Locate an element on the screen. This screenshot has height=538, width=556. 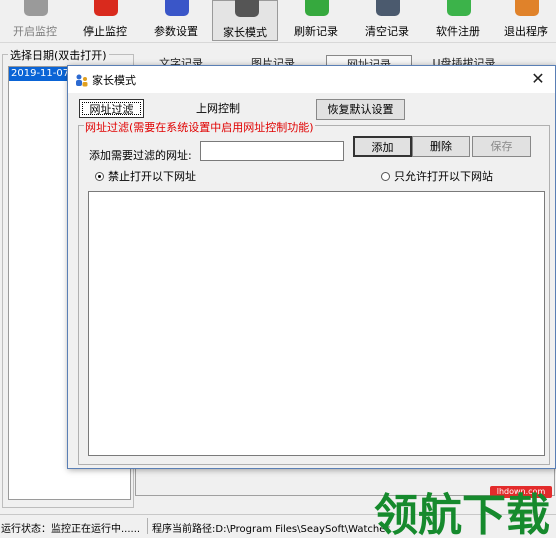
url-input is located at coordinates (272, 151).